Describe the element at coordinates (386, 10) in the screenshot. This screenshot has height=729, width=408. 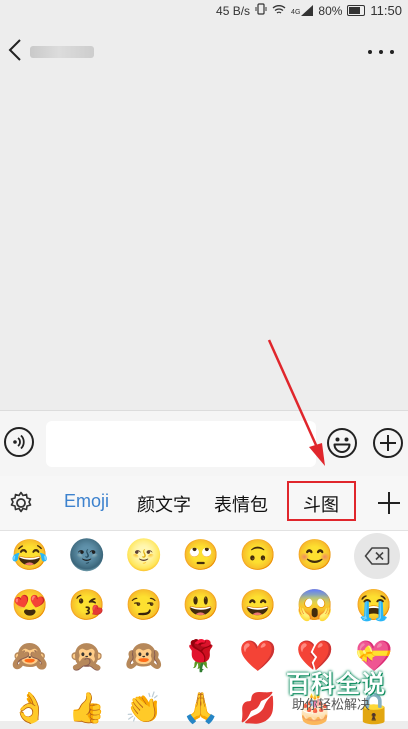
I see `clock: 11:50` at that location.